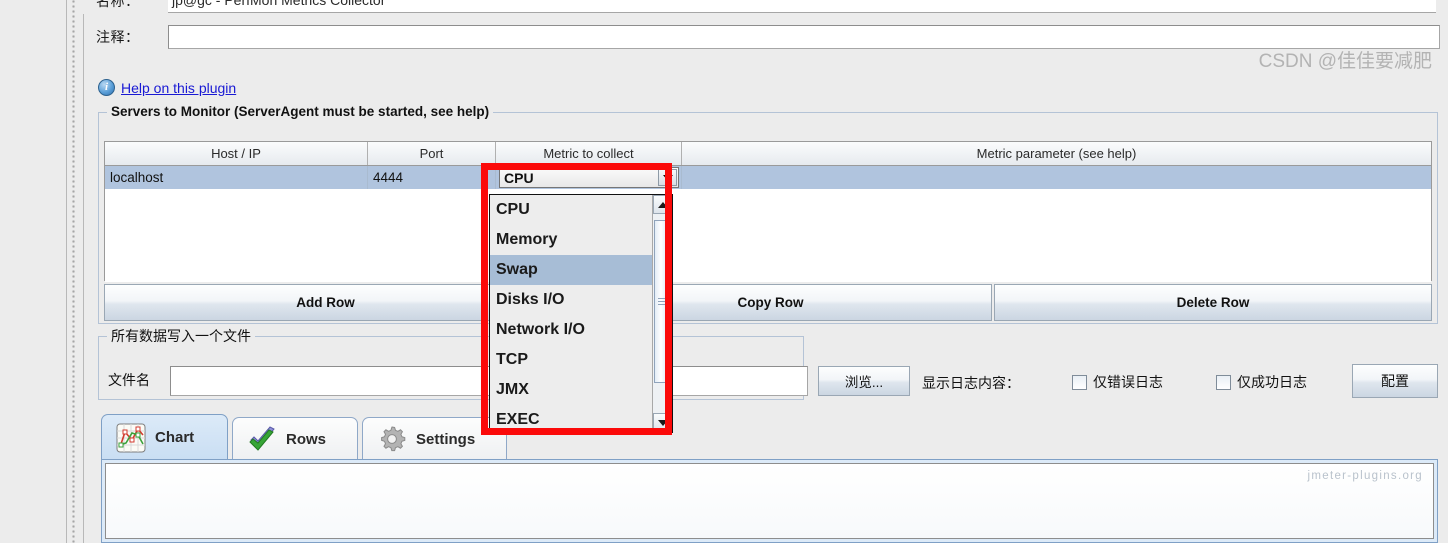 The width and height of the screenshot is (1448, 543). What do you see at coordinates (1365, 476) in the screenshot?
I see `jmeter-plugins-watermark: jmeter-plugins.org` at bounding box center [1365, 476].